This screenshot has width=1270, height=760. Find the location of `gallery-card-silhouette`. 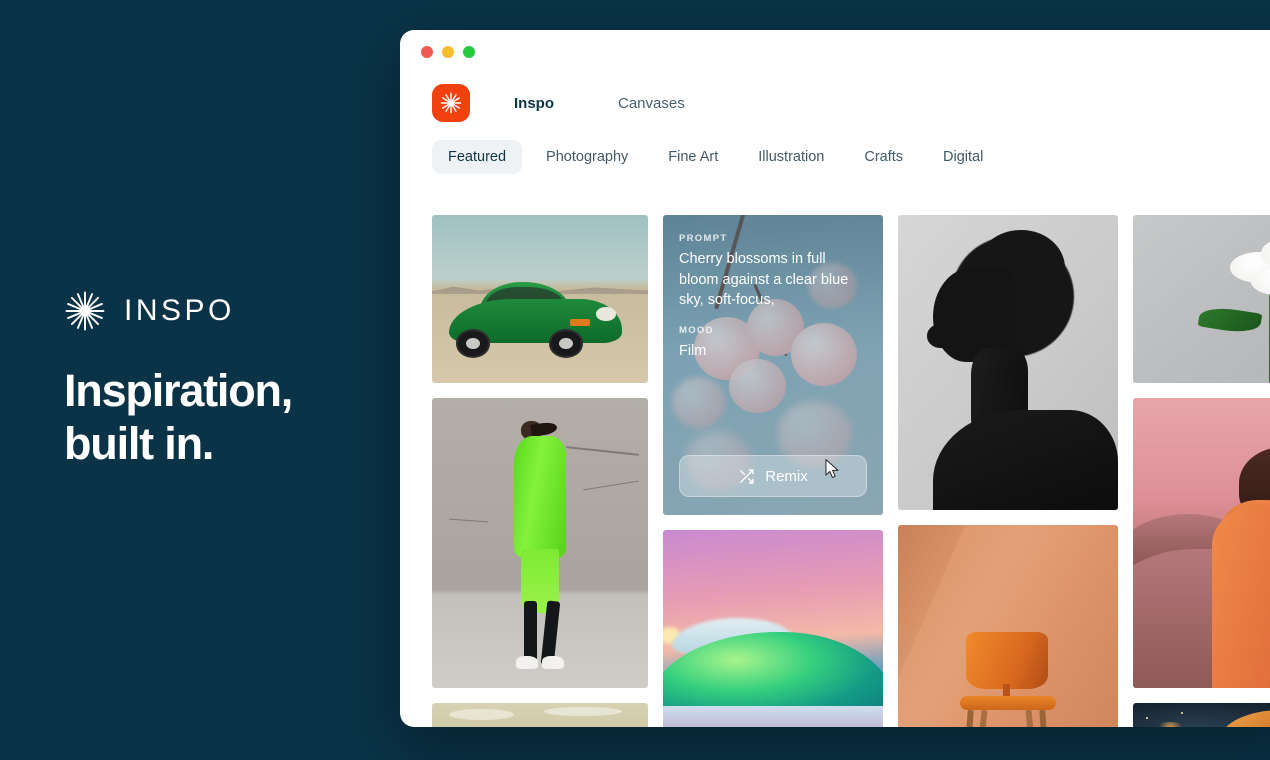

gallery-card-silhouette is located at coordinates (1008, 362).